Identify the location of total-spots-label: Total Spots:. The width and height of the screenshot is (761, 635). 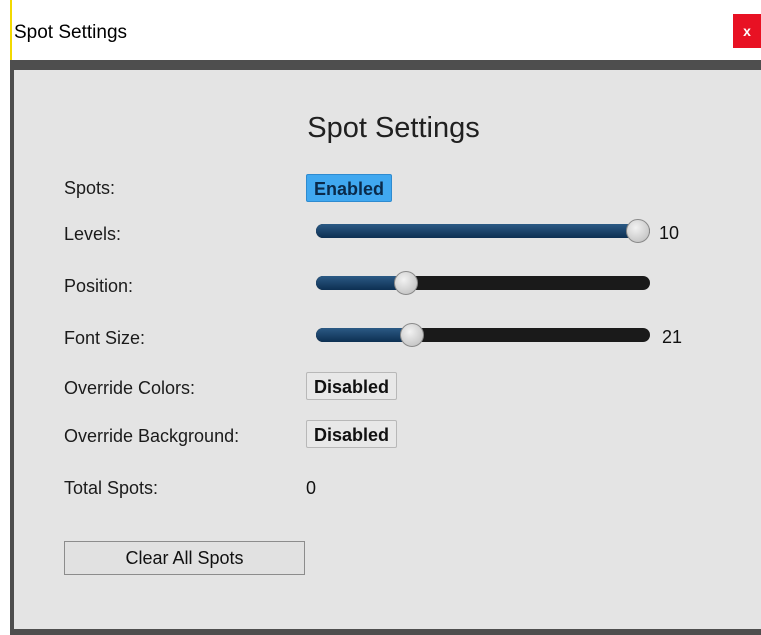
(111, 488).